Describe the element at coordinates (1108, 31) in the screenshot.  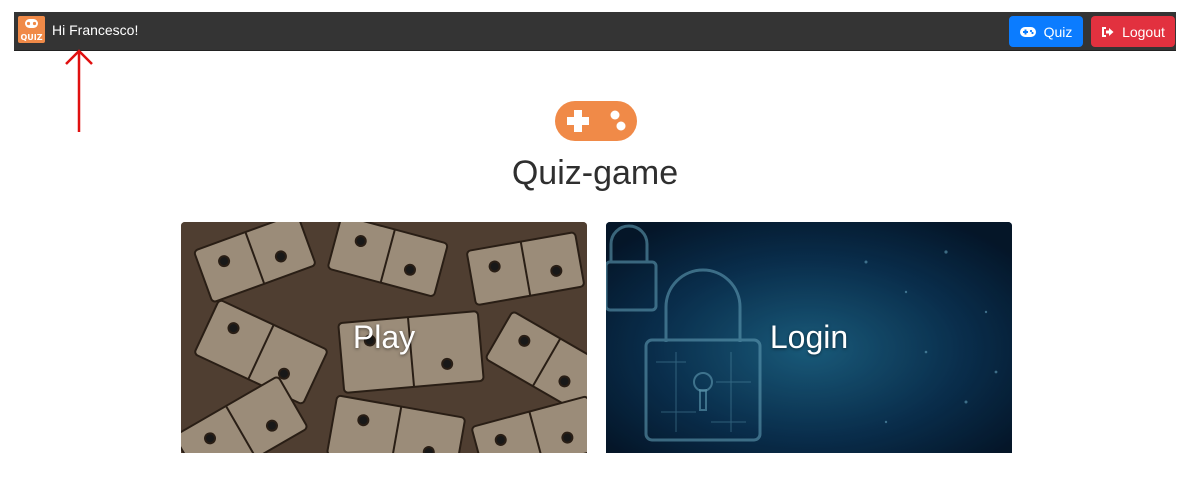
I see `sign-out-icon` at that location.